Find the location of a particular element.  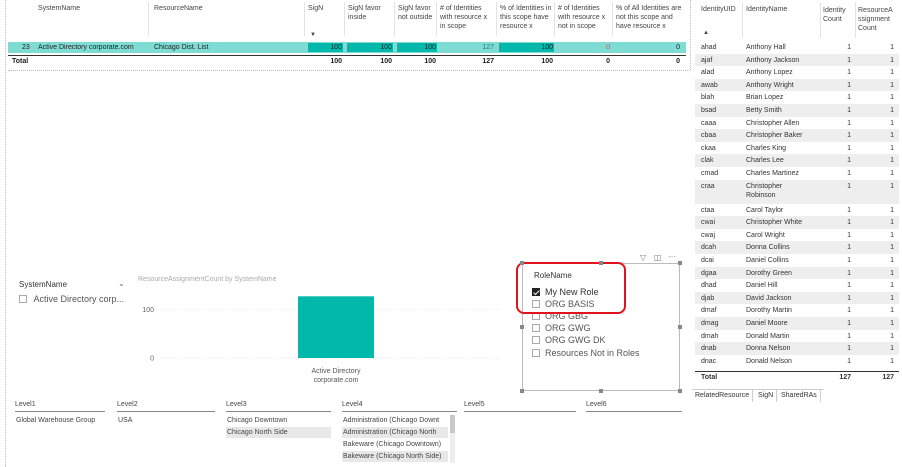

bar-chart: 100 0 Active Directory corporate.com is located at coordinates (320, 337).